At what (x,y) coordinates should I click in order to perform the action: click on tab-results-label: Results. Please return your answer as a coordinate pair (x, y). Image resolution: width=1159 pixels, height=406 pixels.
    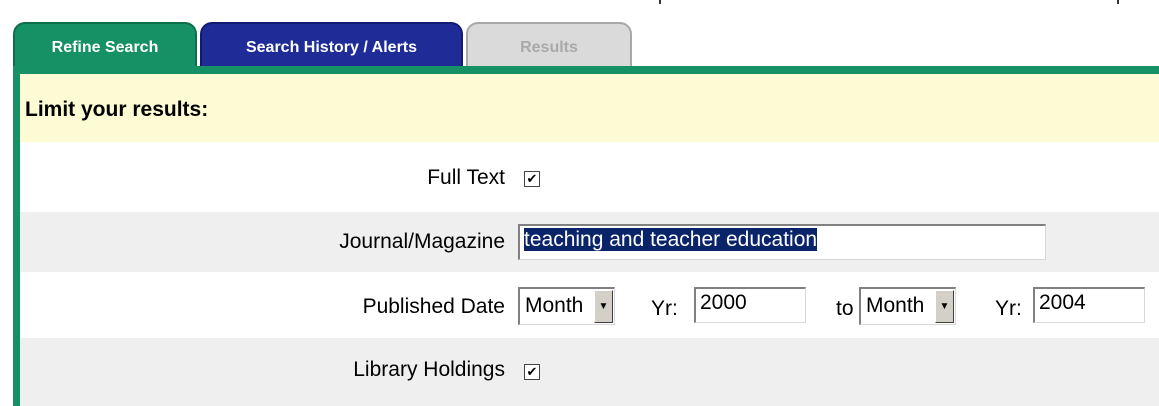
    Looking at the image, I should click on (549, 47).